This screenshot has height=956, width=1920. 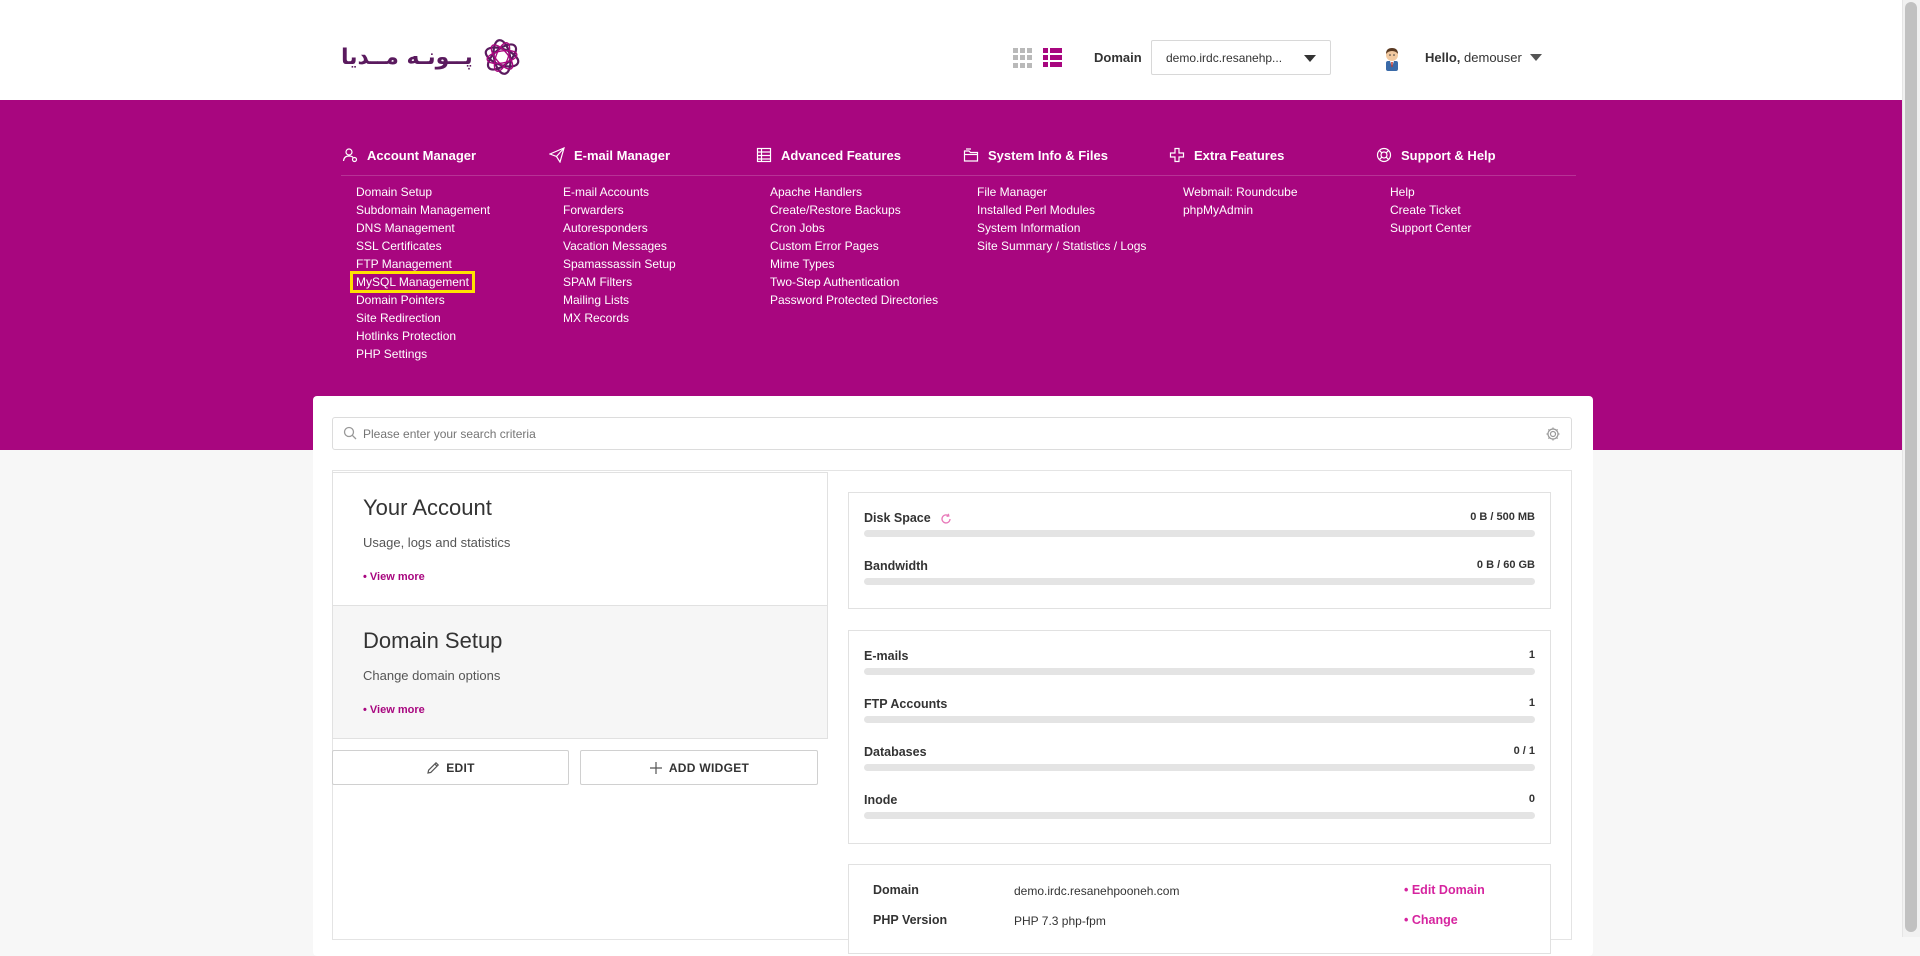 I want to click on widget-description: Usage, logs and statistics, so click(x=437, y=542).